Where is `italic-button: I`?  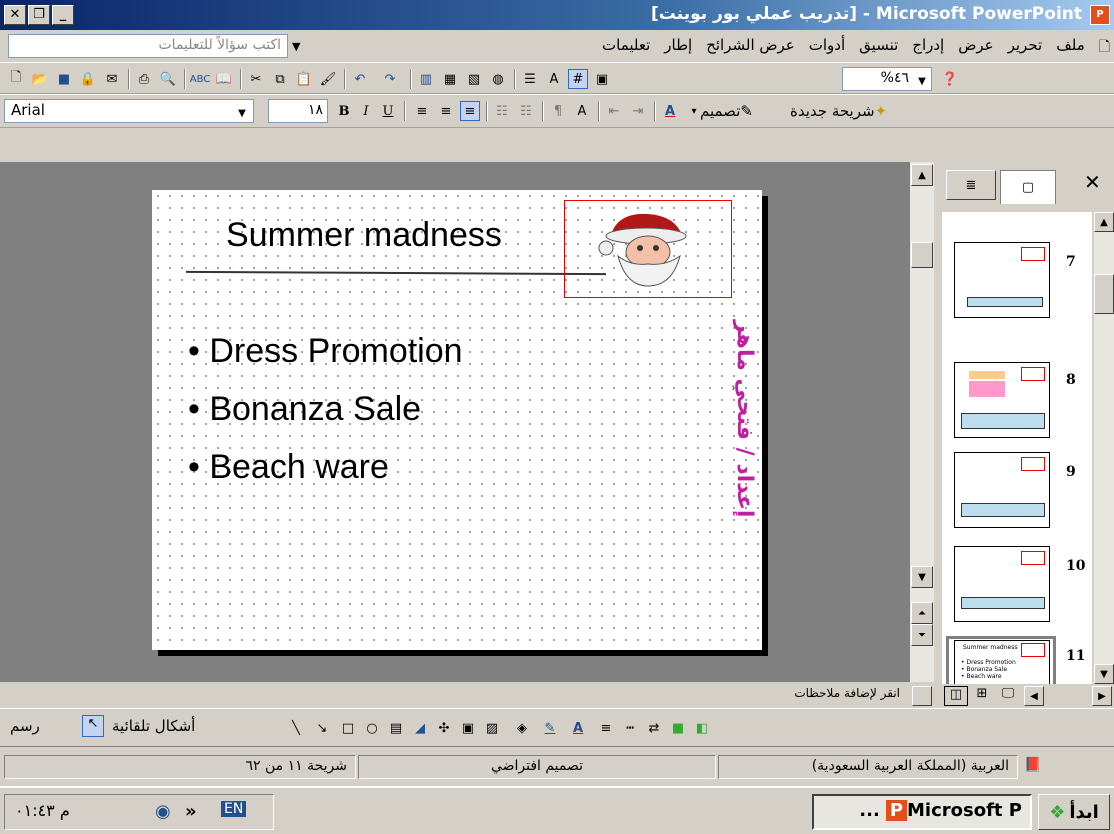
italic-button: I is located at coordinates (366, 111).